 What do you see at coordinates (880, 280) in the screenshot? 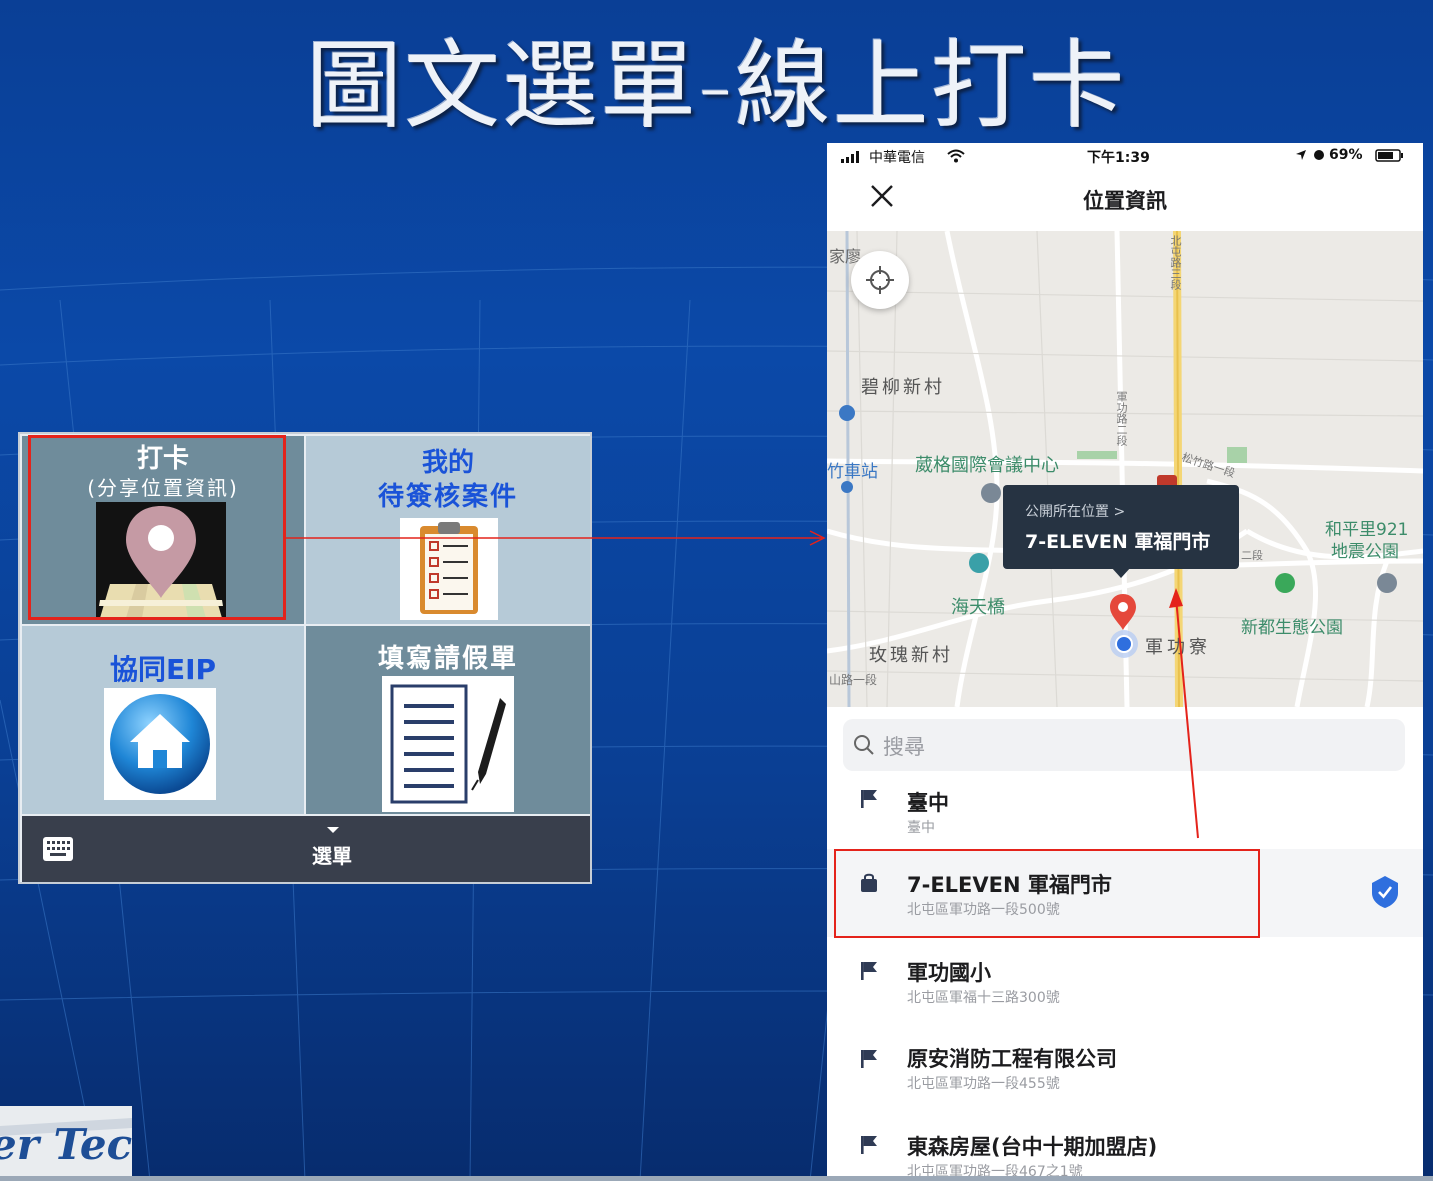
I see `crosshair-icon` at bounding box center [880, 280].